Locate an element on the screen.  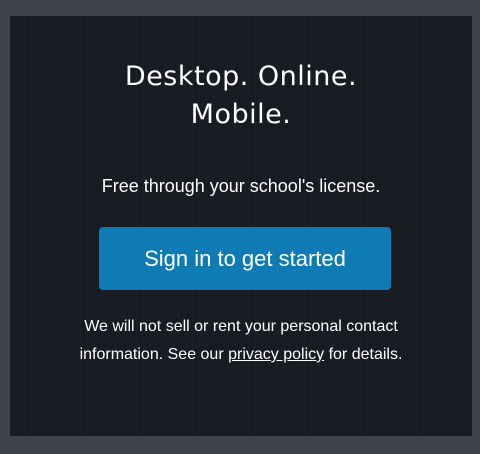
license-subtext: Free through your school's license. is located at coordinates (241, 186).